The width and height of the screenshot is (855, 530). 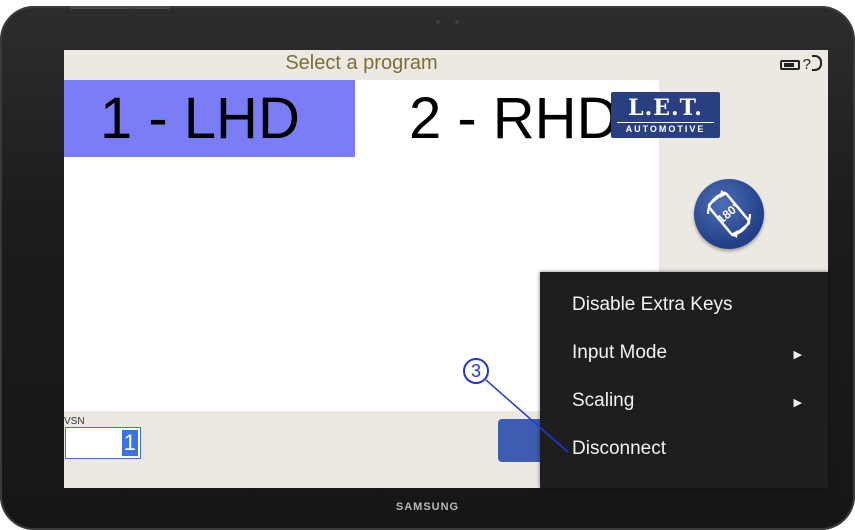 I want to click on callout-number: 3, so click(x=476, y=371).